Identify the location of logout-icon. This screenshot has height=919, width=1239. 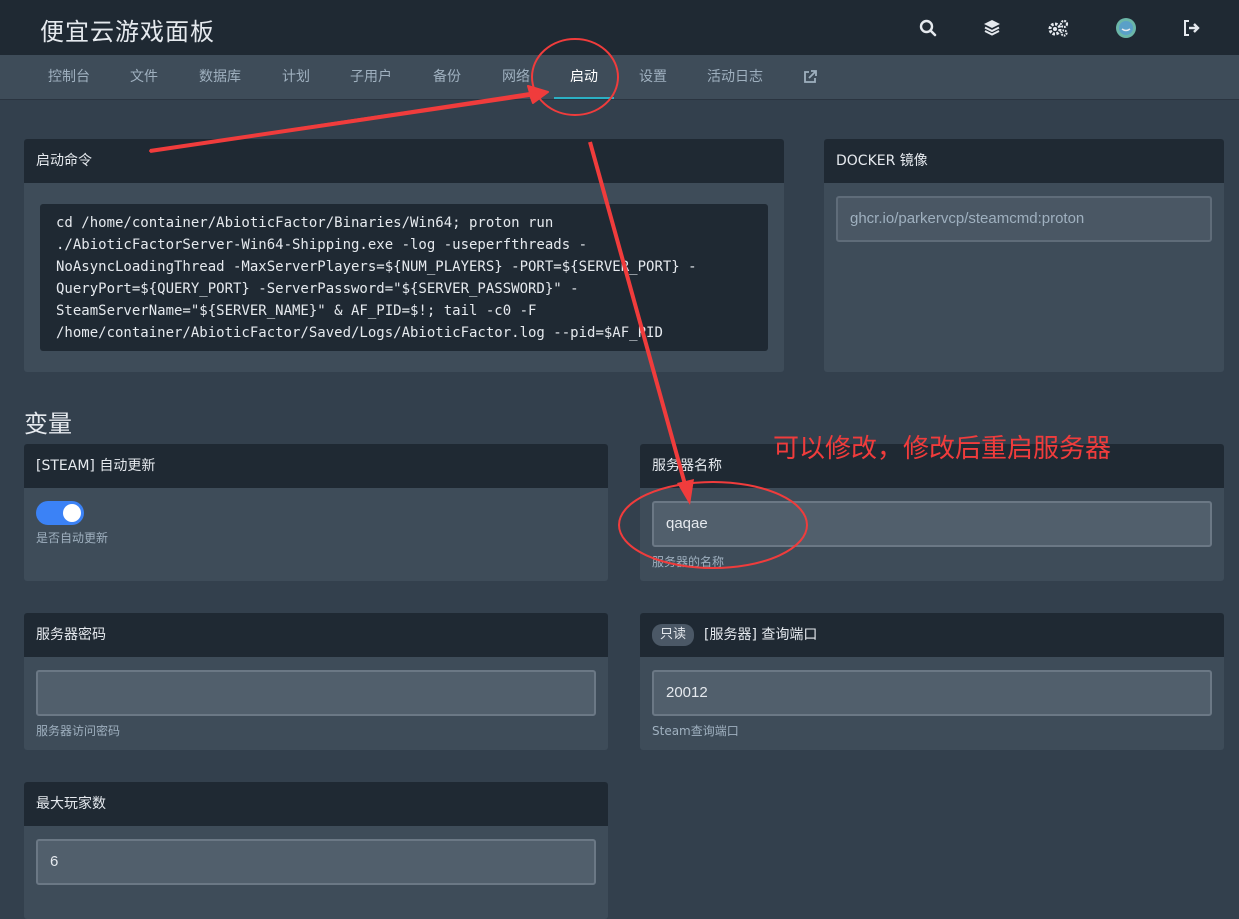
(1192, 28).